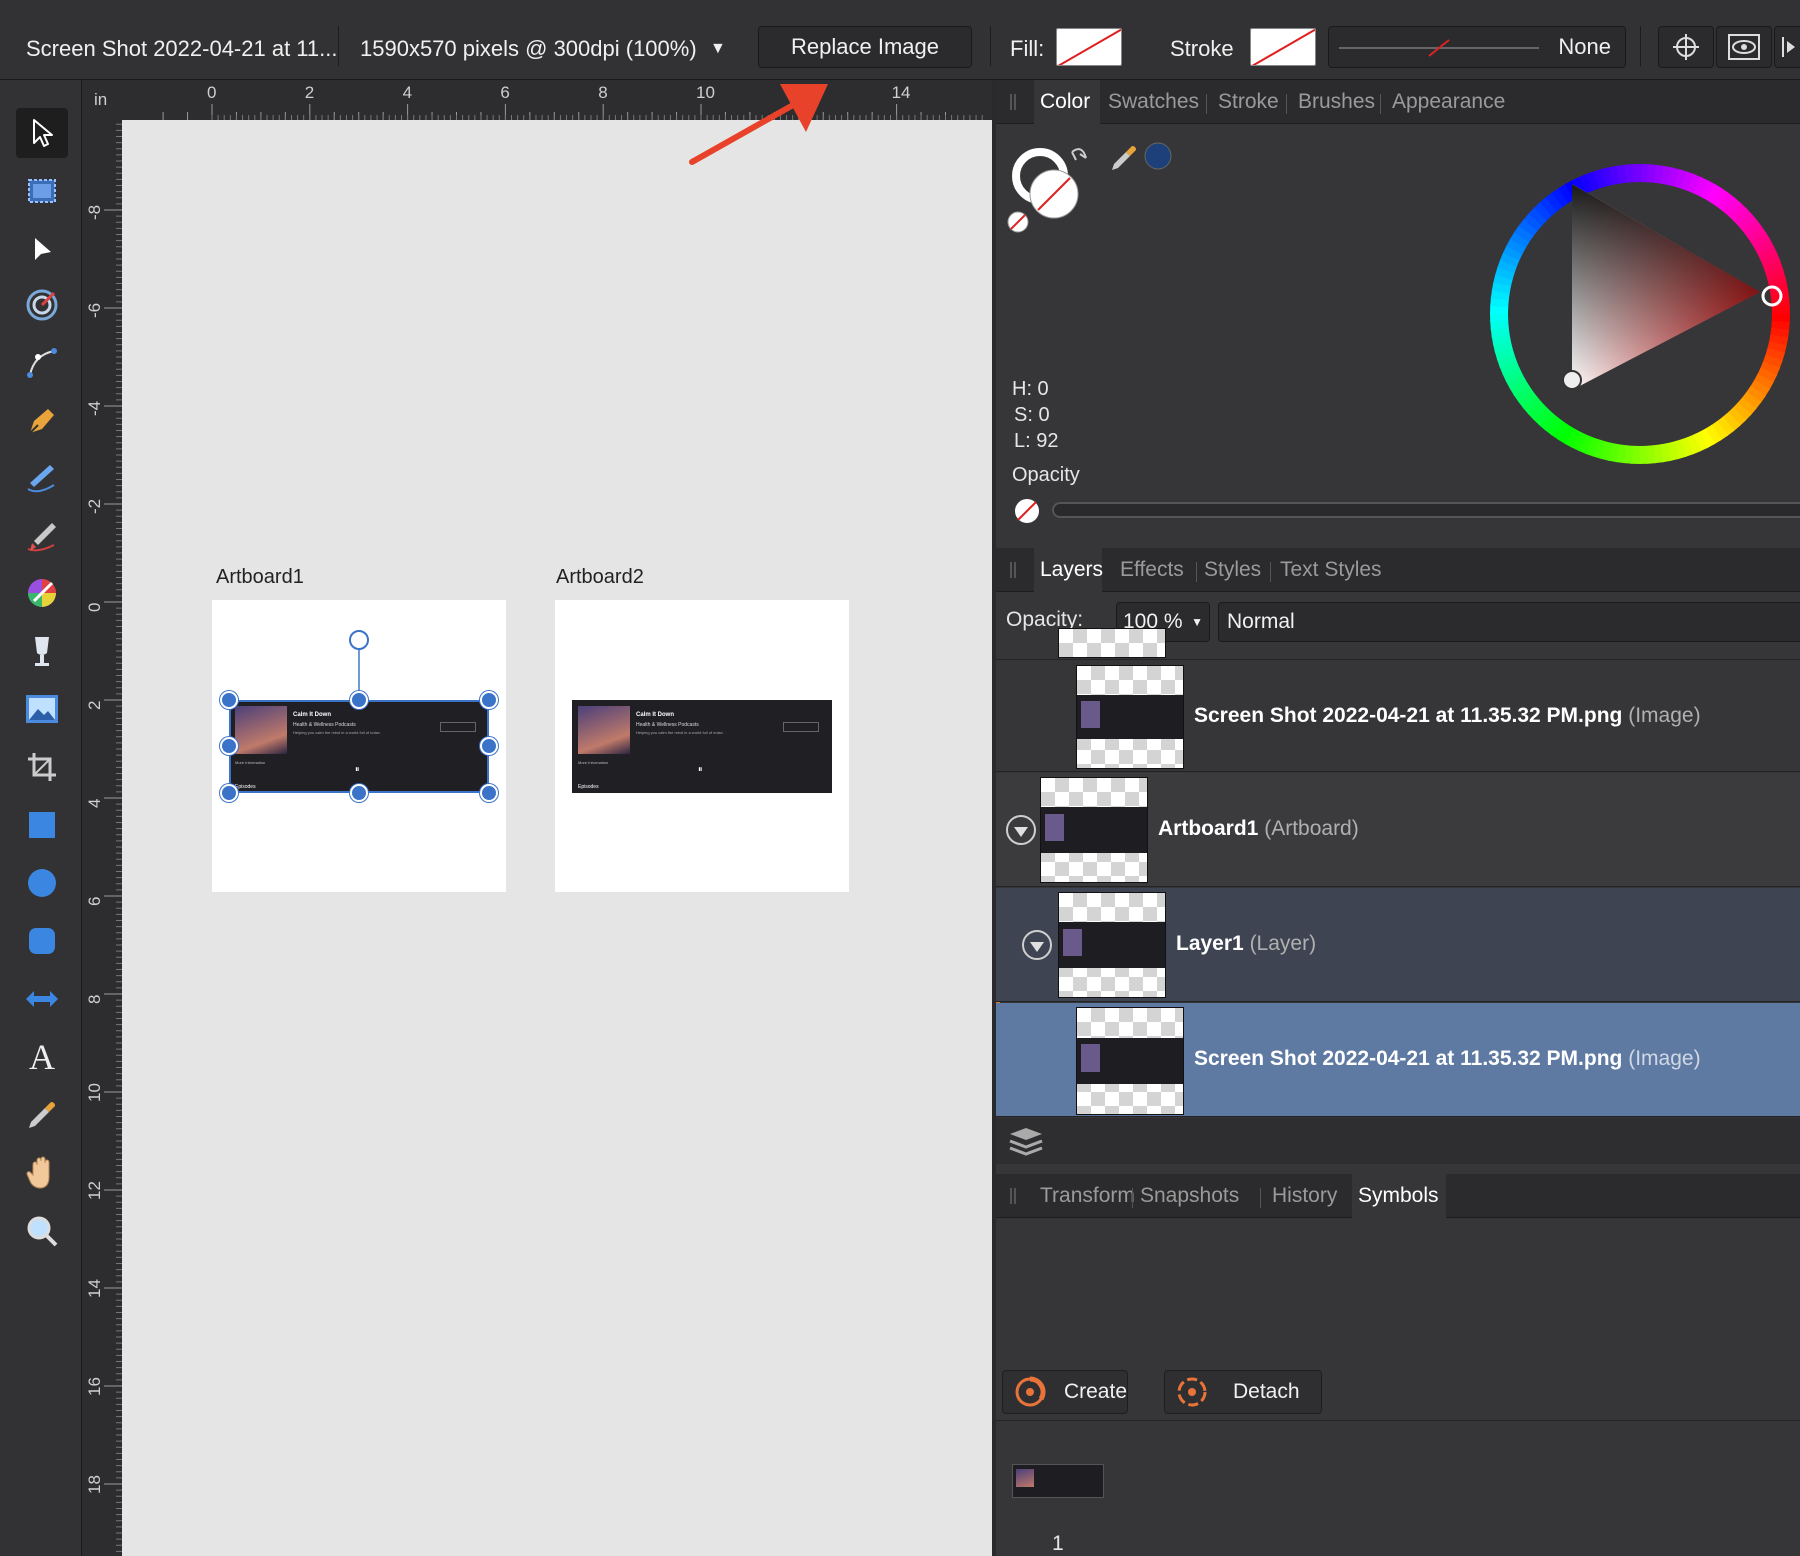 The image size is (1800, 1556). What do you see at coordinates (359, 640) in the screenshot?
I see `rotation-handle` at bounding box center [359, 640].